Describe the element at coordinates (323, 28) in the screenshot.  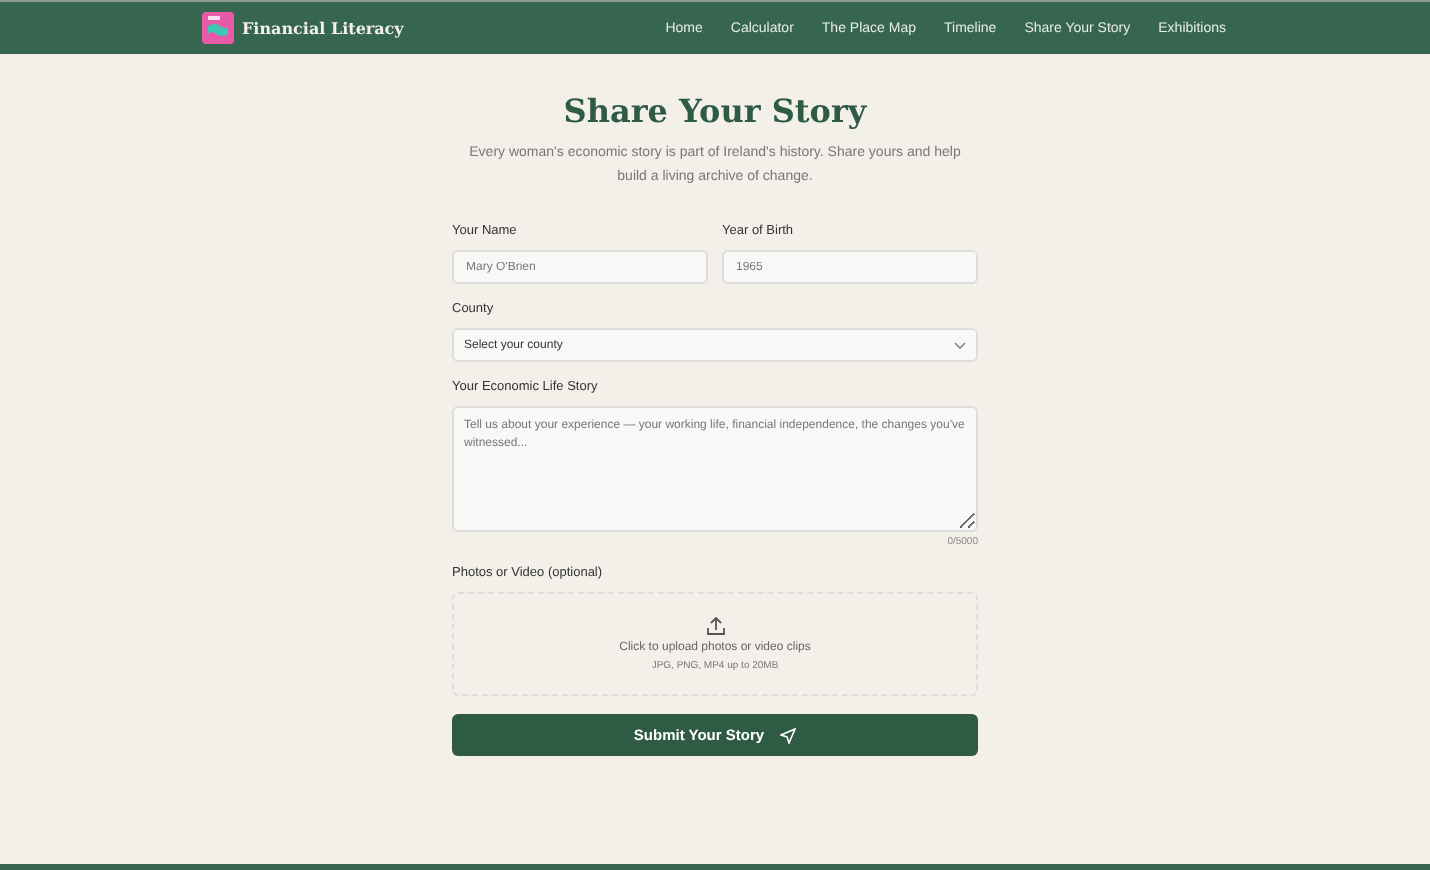
I see `brand-name: Financial Literacy` at that location.